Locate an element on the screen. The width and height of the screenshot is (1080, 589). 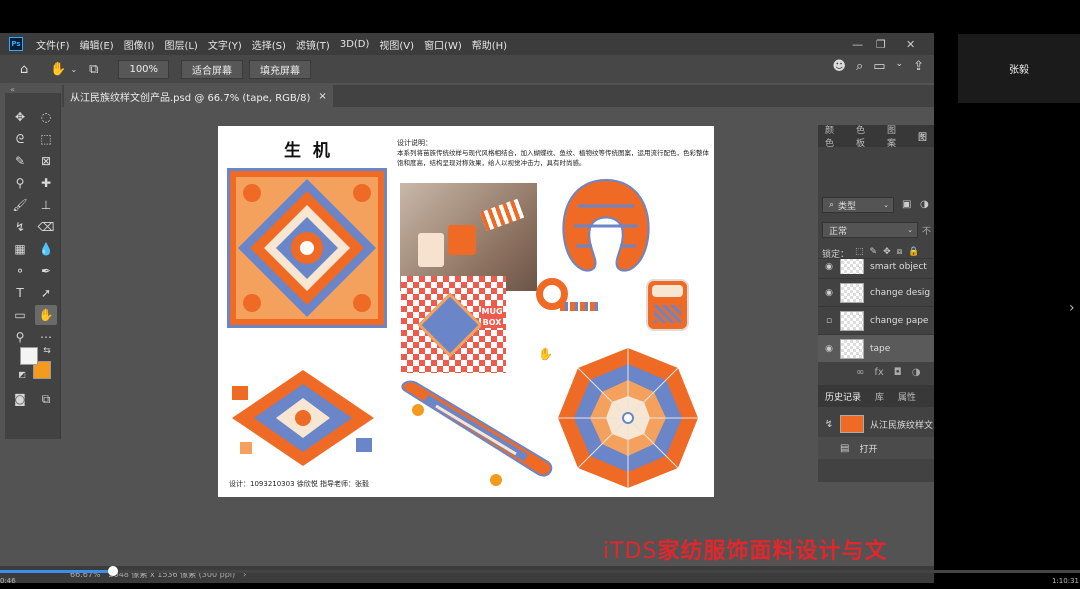
zoom-100-button: 100% is located at coordinates (144, 69).